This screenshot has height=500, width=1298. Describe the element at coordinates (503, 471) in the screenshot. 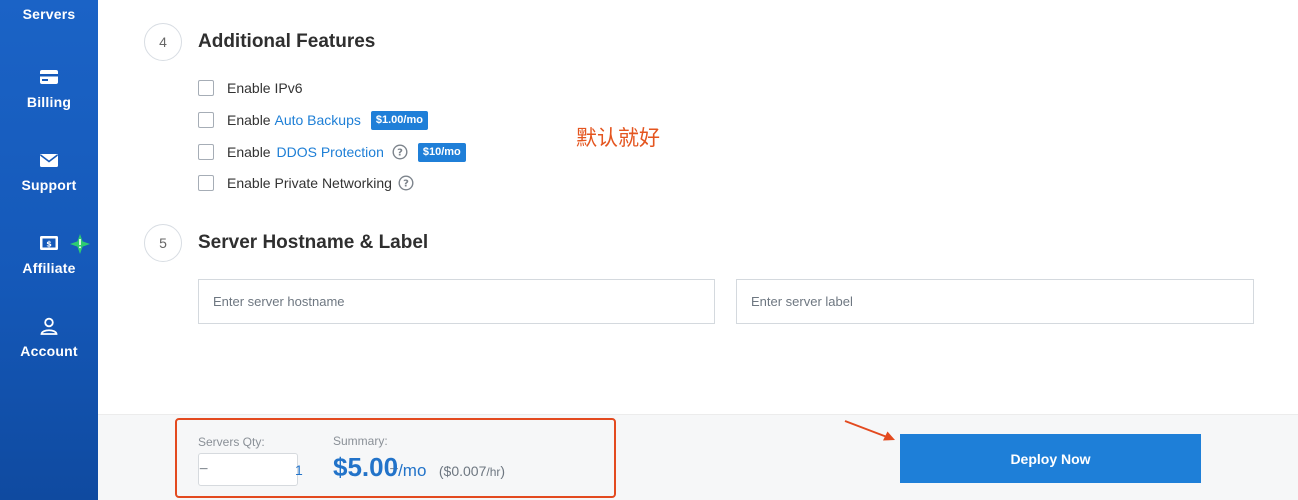

I see `hourly-paren-close: )` at that location.